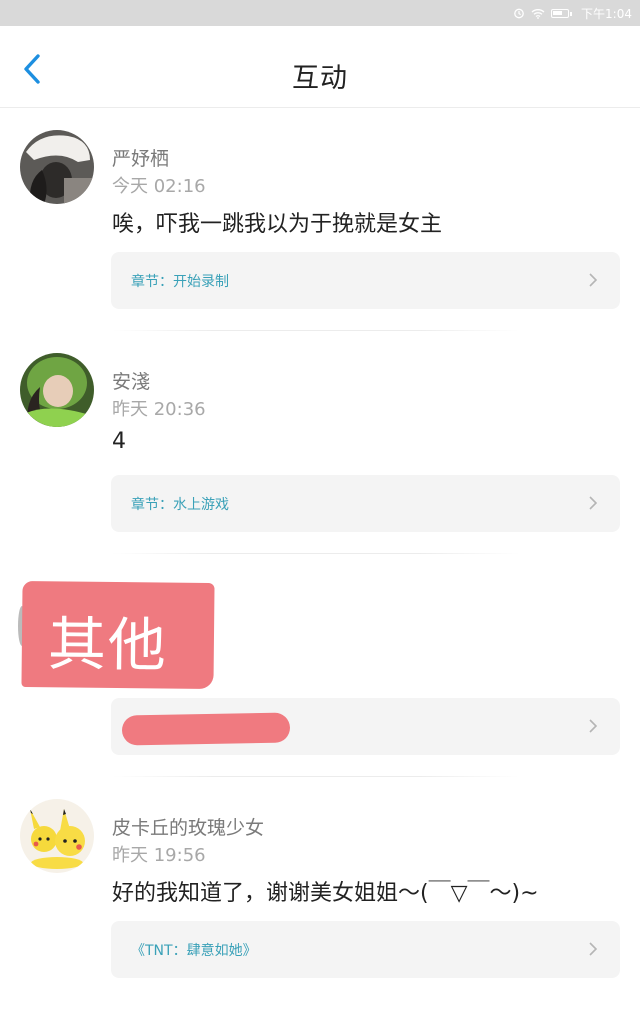 The height and width of the screenshot is (1024, 640). I want to click on timestamp: 今天 02:16, so click(159, 186).